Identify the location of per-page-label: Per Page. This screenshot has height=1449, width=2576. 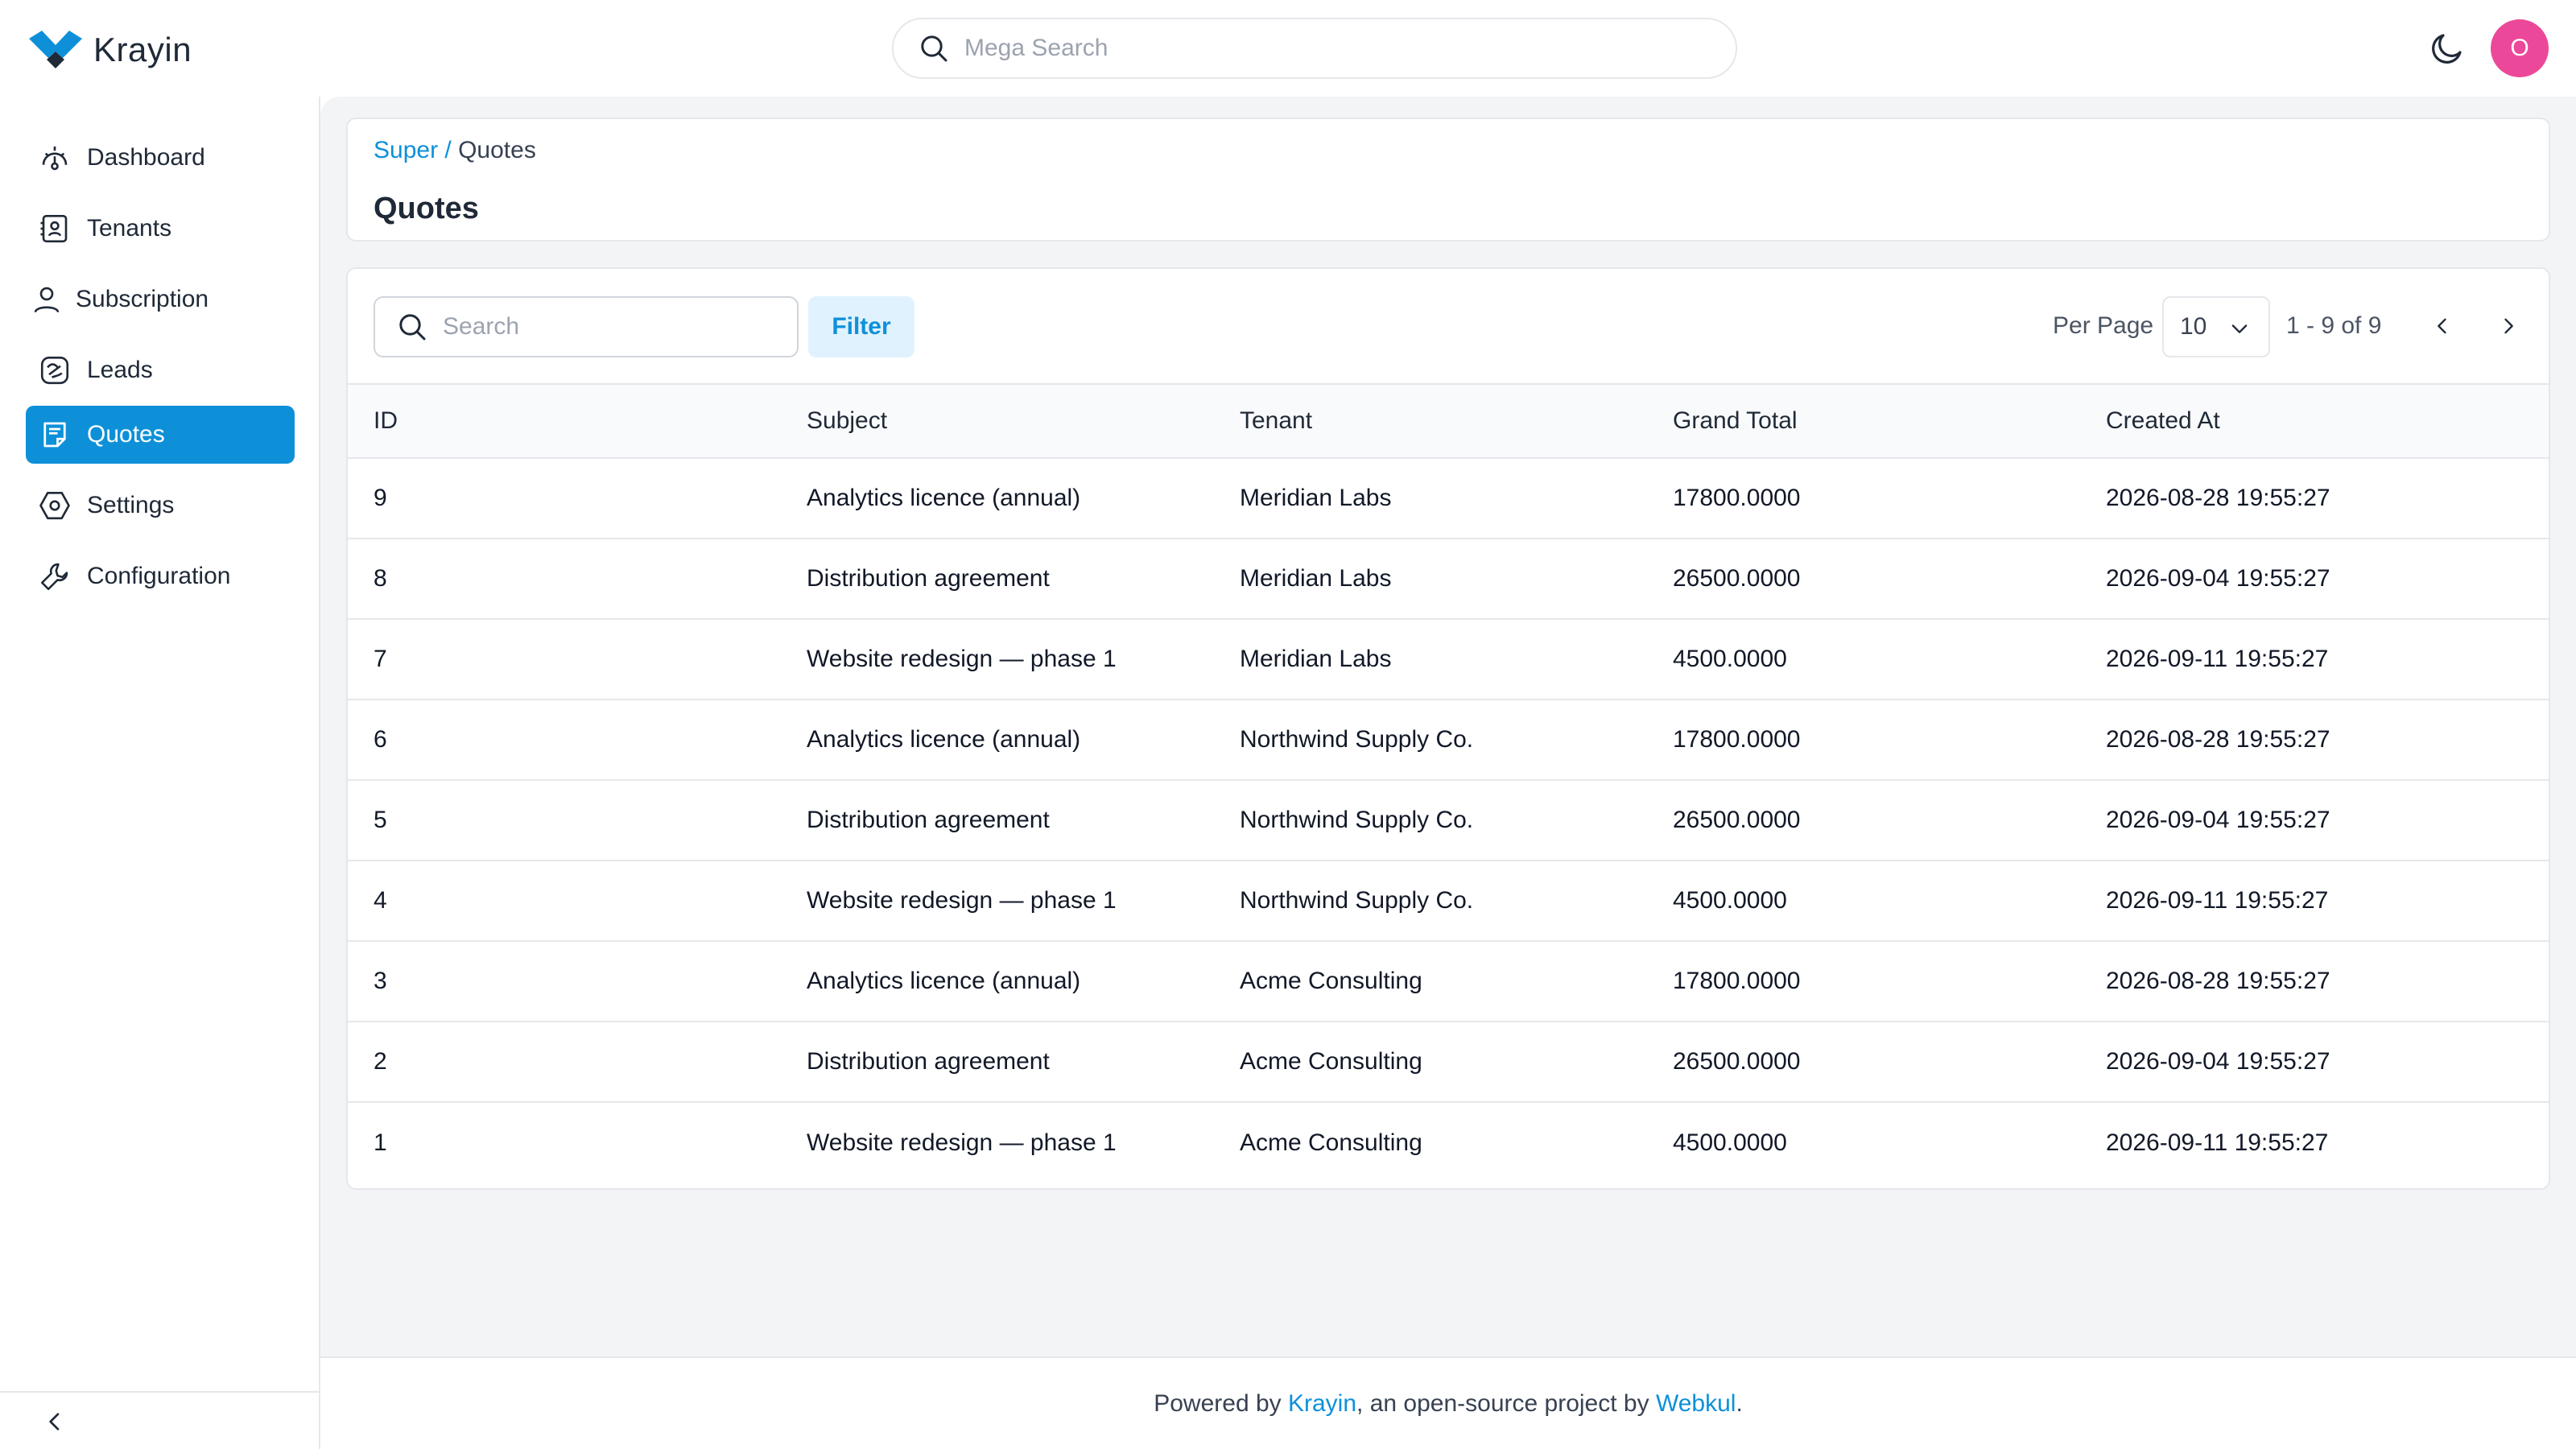
(2103, 325).